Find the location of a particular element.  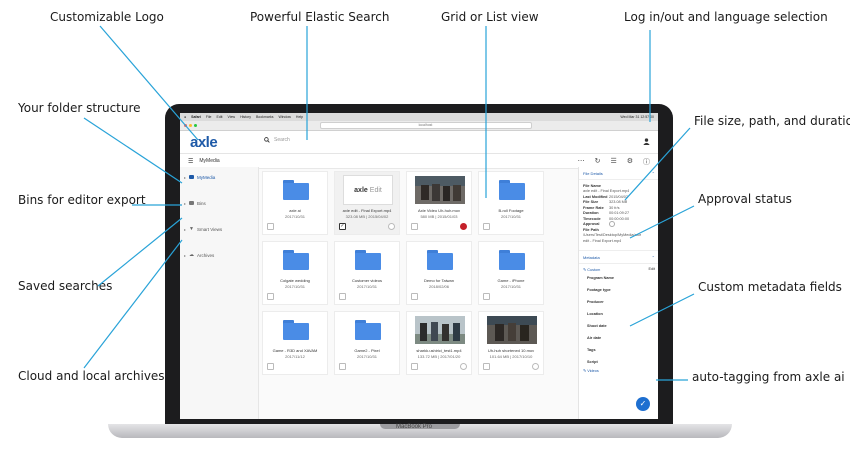

detail-key: Approval is located at coordinates (591, 224).